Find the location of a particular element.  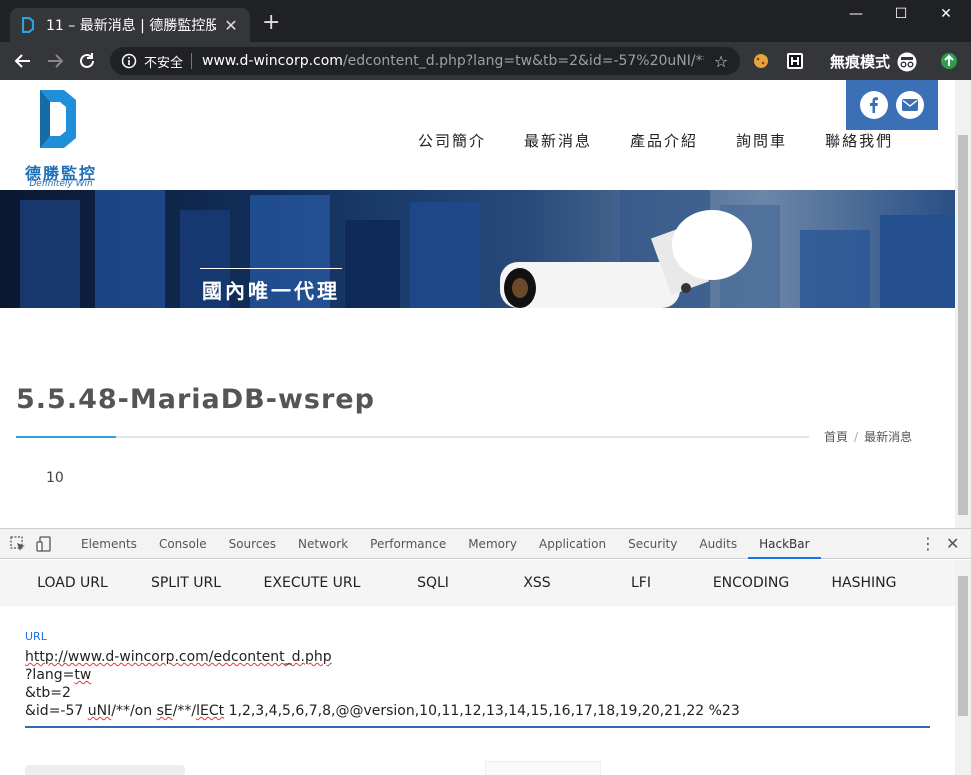

address-divider is located at coordinates (192, 61).